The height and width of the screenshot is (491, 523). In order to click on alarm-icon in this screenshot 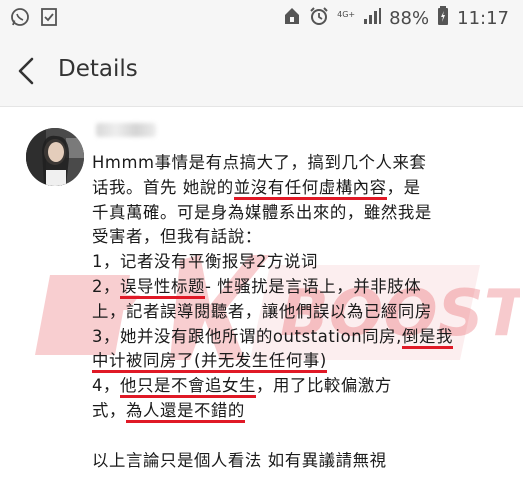, I will do `click(319, 18)`.